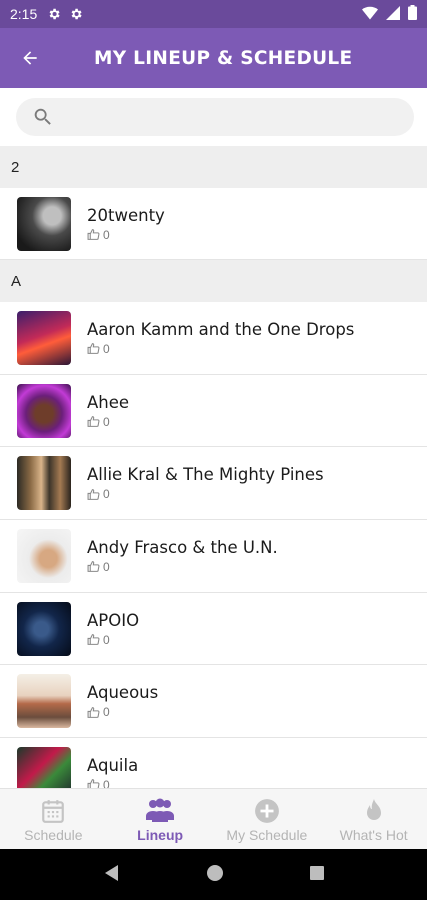 This screenshot has width=427, height=900. What do you see at coordinates (267, 834) in the screenshot?
I see `nav-label: My Schedule` at bounding box center [267, 834].